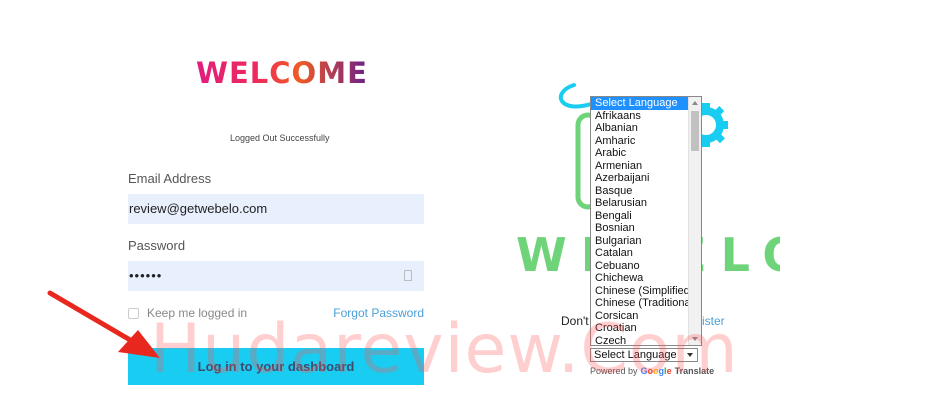  I want to click on language-option: Belarusian, so click(640, 203).